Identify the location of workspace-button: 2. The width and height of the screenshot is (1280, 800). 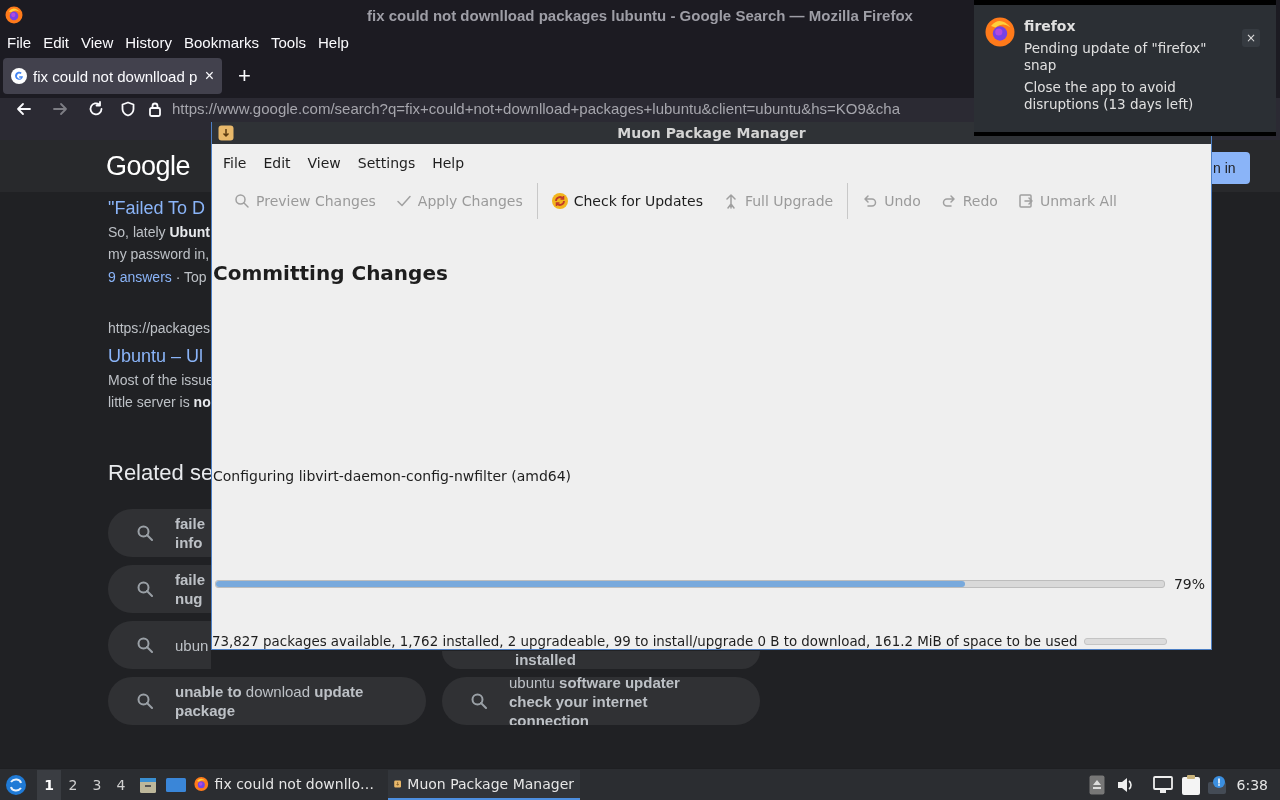
(73, 784).